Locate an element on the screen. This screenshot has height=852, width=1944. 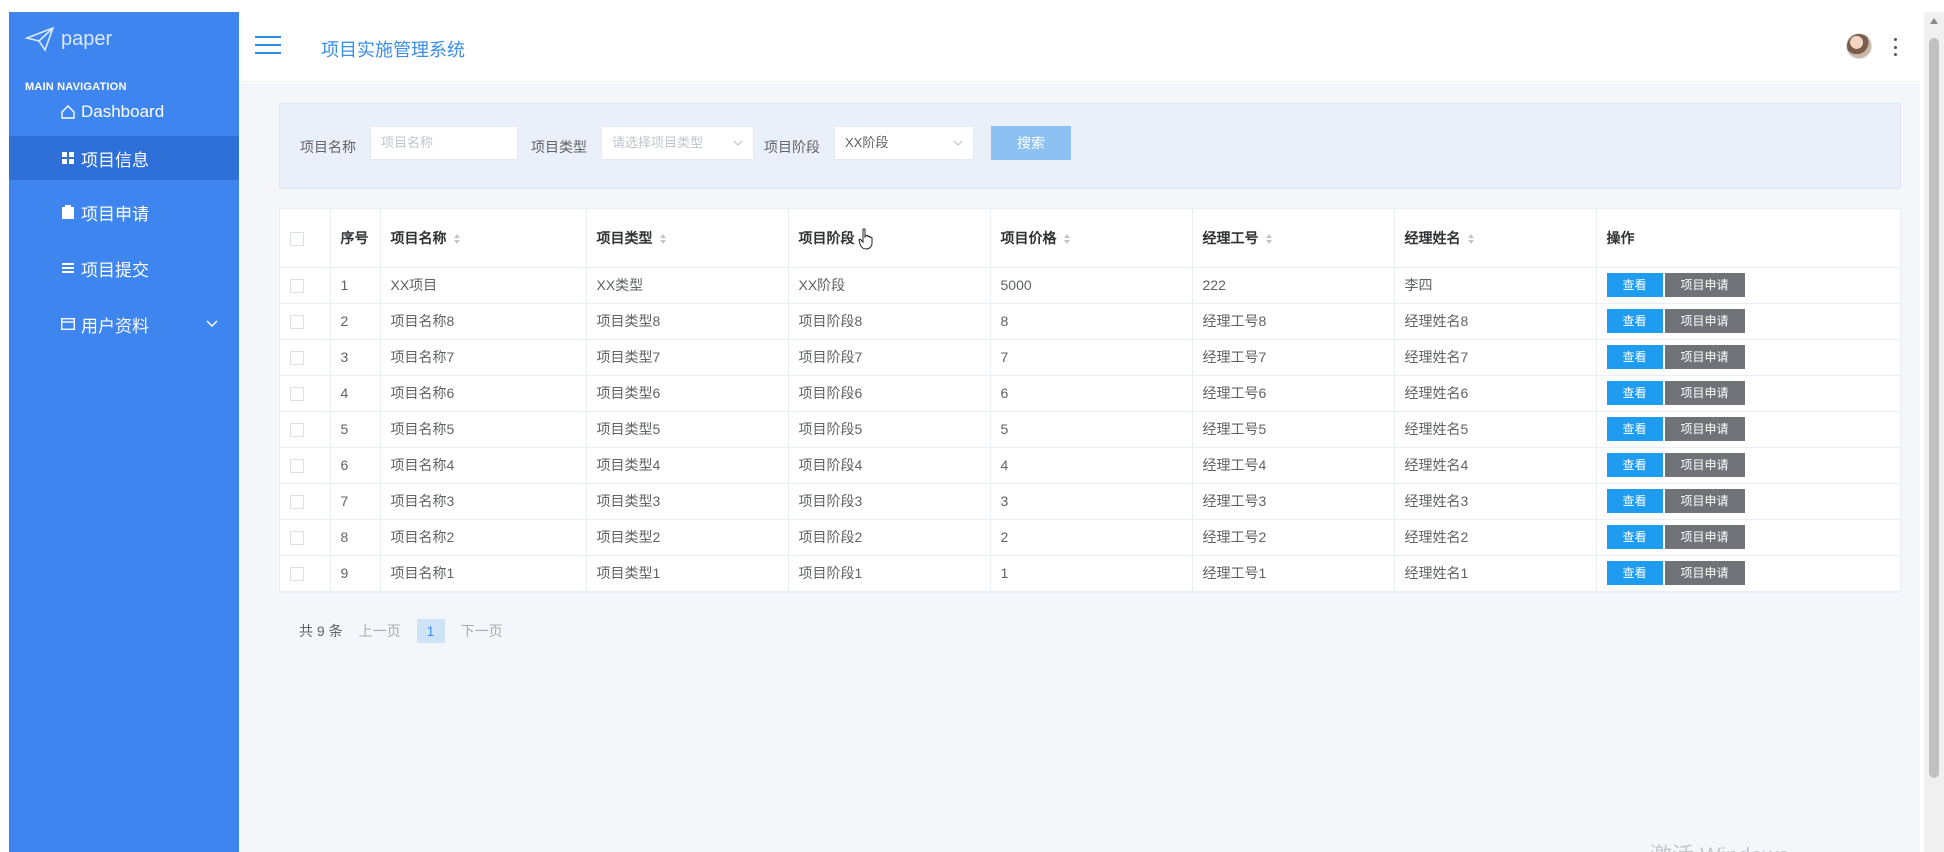
sidebar-item-project-submit: 项目提交 is located at coordinates (124, 268).